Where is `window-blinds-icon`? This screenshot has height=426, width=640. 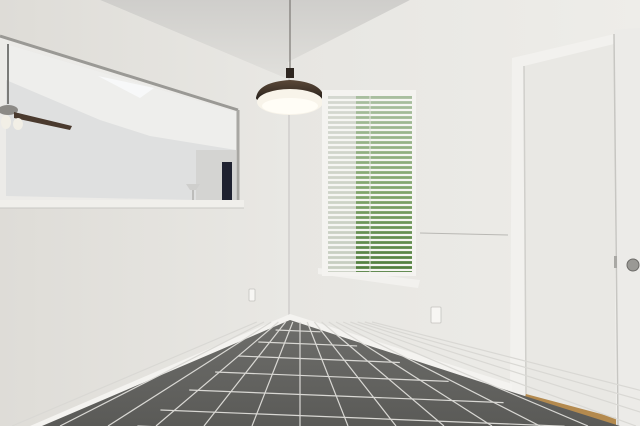
window-blinds-icon is located at coordinates (369, 189).